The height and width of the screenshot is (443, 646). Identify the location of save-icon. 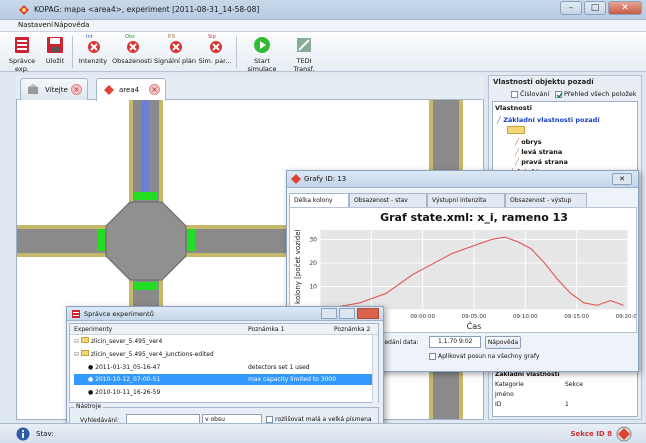
(55, 45).